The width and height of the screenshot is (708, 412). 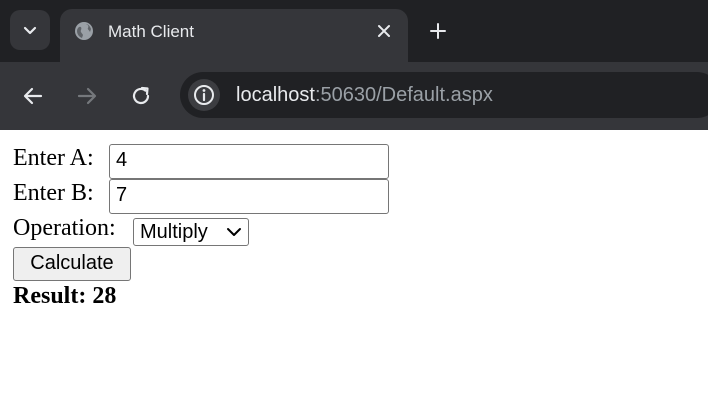 I want to click on tab-title: Math Client, so click(x=151, y=31).